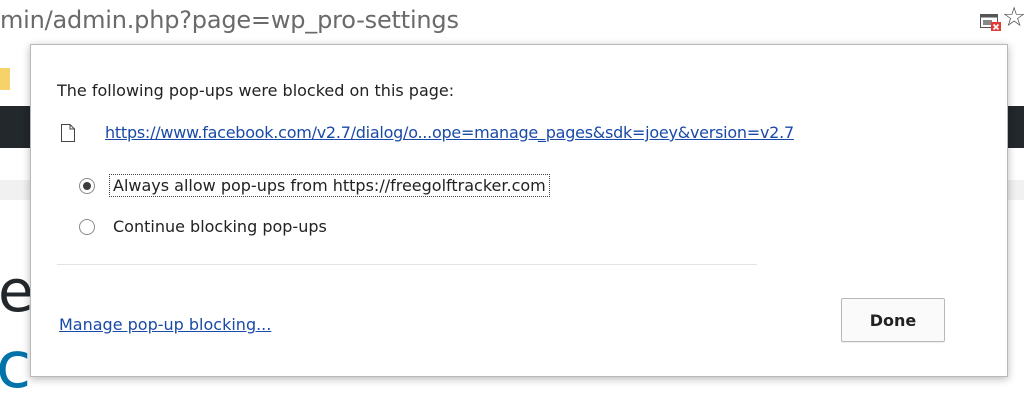 This screenshot has height=403, width=1024. I want to click on bookmark-folder-icon, so click(5, 79).